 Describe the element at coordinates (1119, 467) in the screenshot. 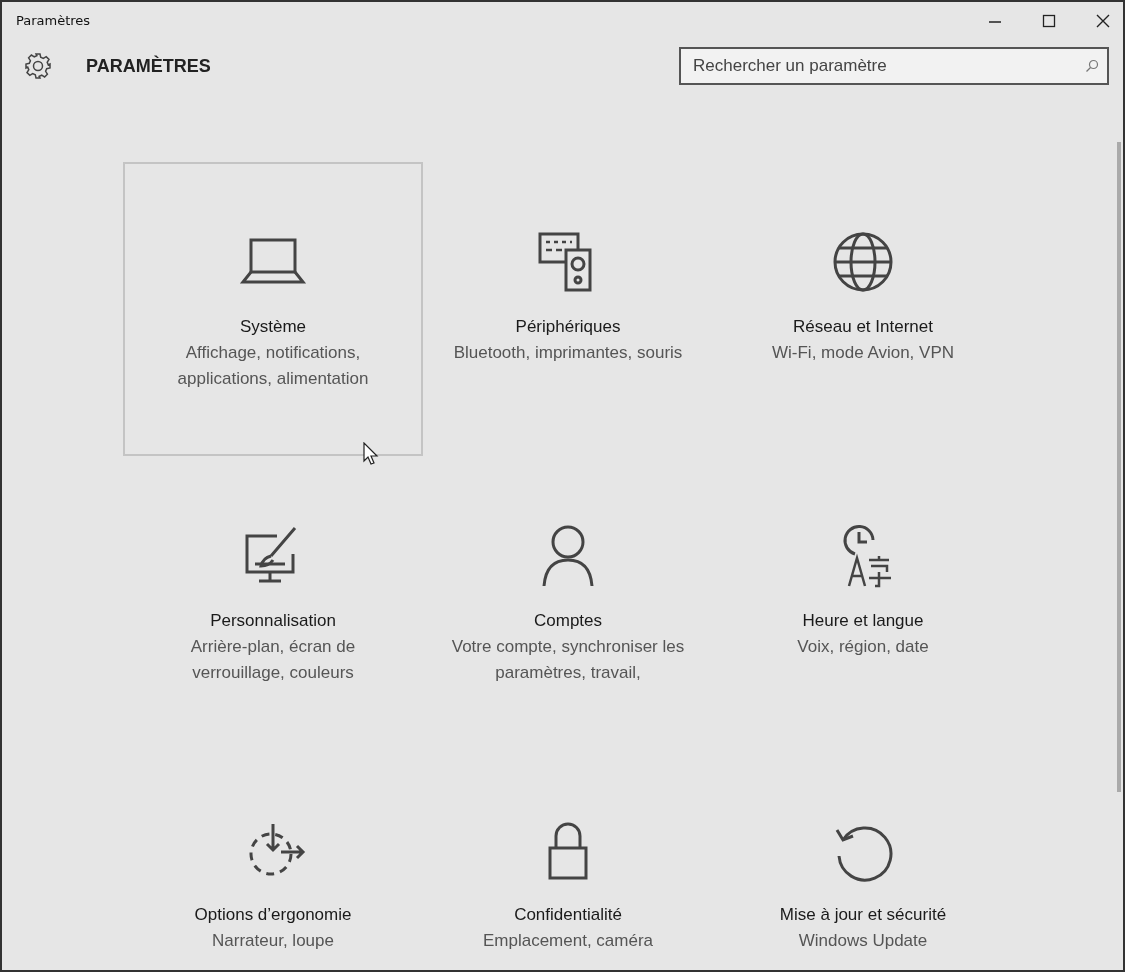

I see `scrollbar` at that location.